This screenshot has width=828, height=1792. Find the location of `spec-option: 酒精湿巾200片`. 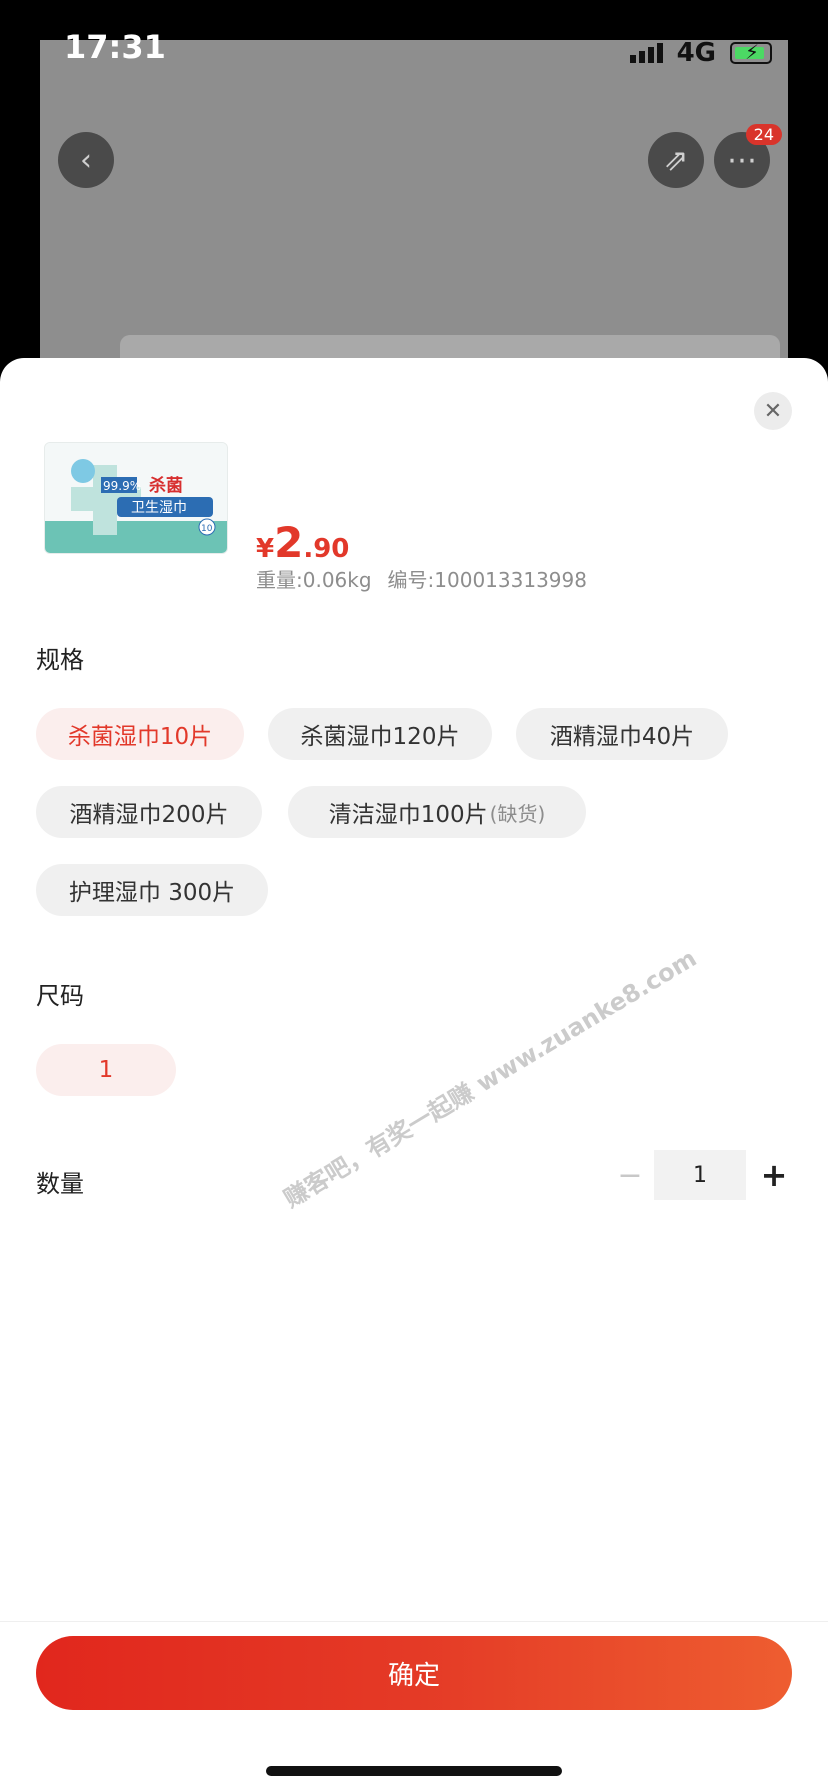

spec-option: 酒精湿巾200片 is located at coordinates (149, 812).